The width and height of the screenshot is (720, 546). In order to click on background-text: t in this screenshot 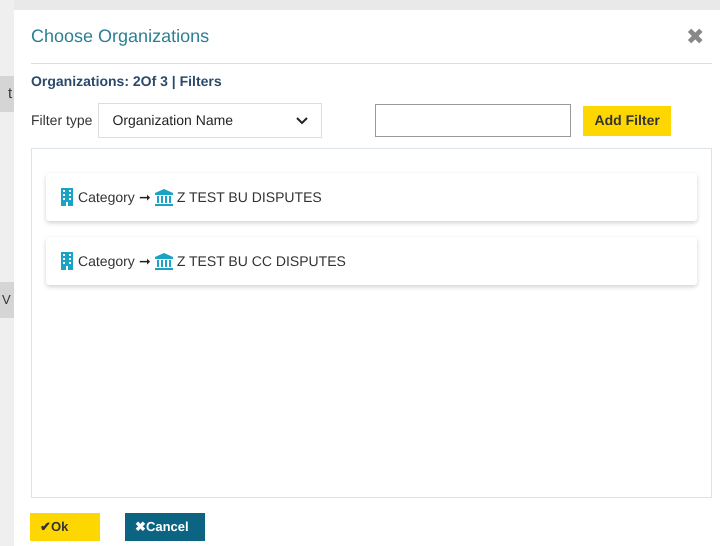, I will do `click(10, 94)`.